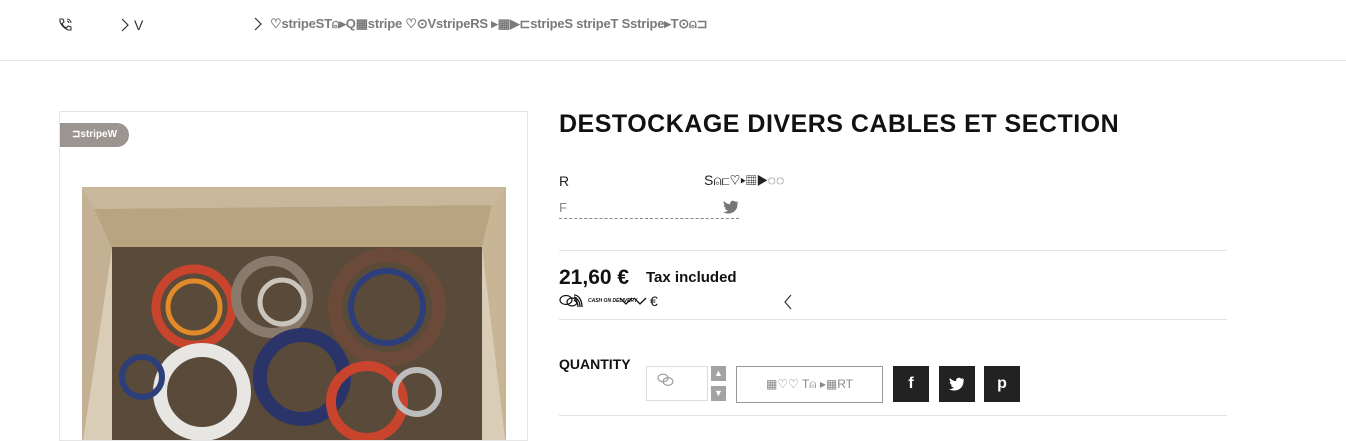 This screenshot has height=441, width=1346. I want to click on pinterest-share-button: p, so click(1002, 384).